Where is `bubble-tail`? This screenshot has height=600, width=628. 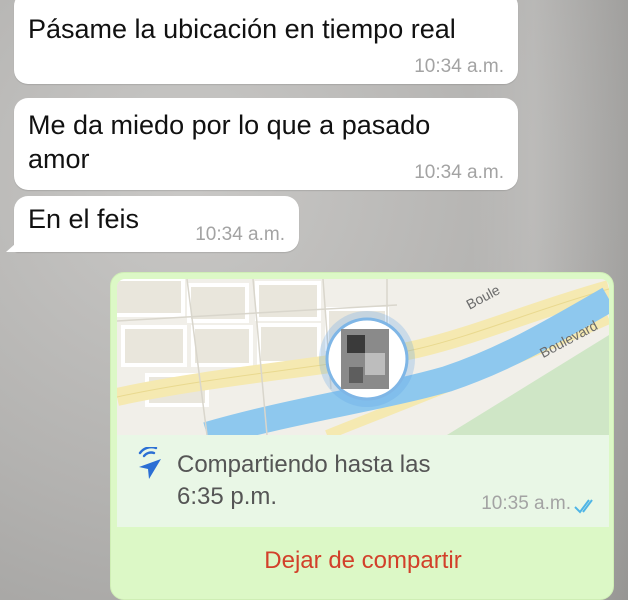 bubble-tail is located at coordinates (15, 244).